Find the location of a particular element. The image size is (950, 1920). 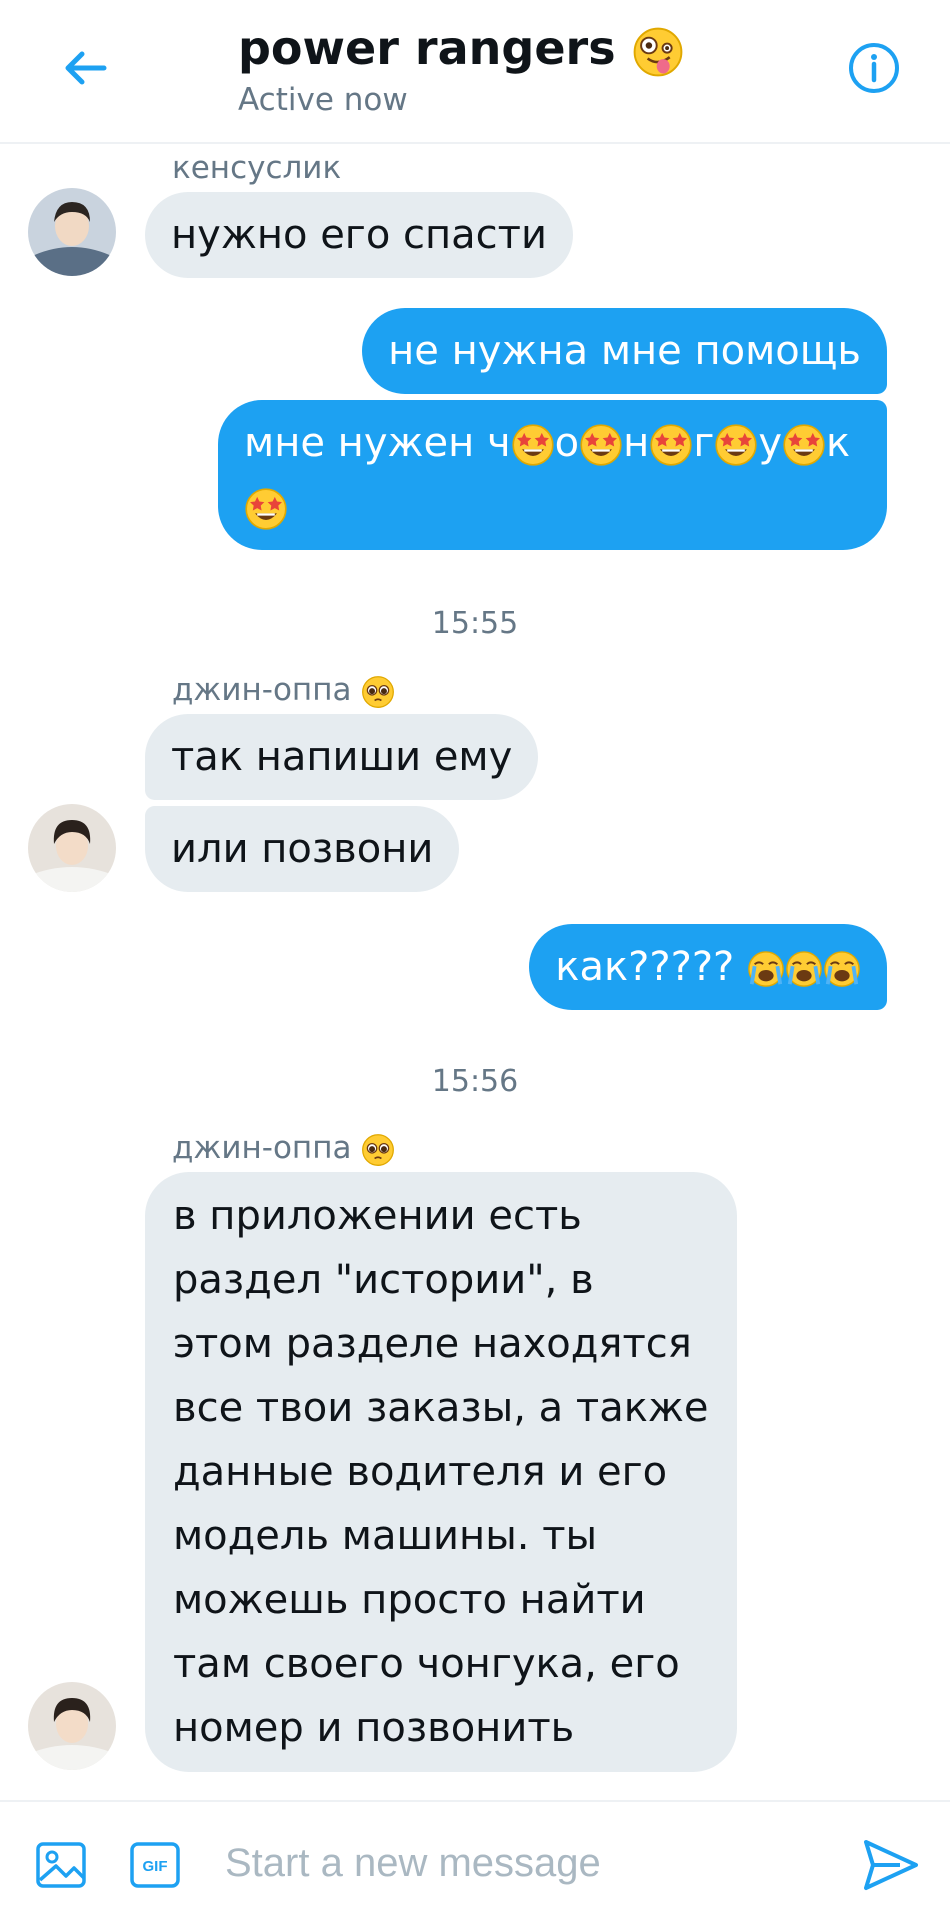

message-bubble: нужно его спасти is located at coordinates (359, 235).